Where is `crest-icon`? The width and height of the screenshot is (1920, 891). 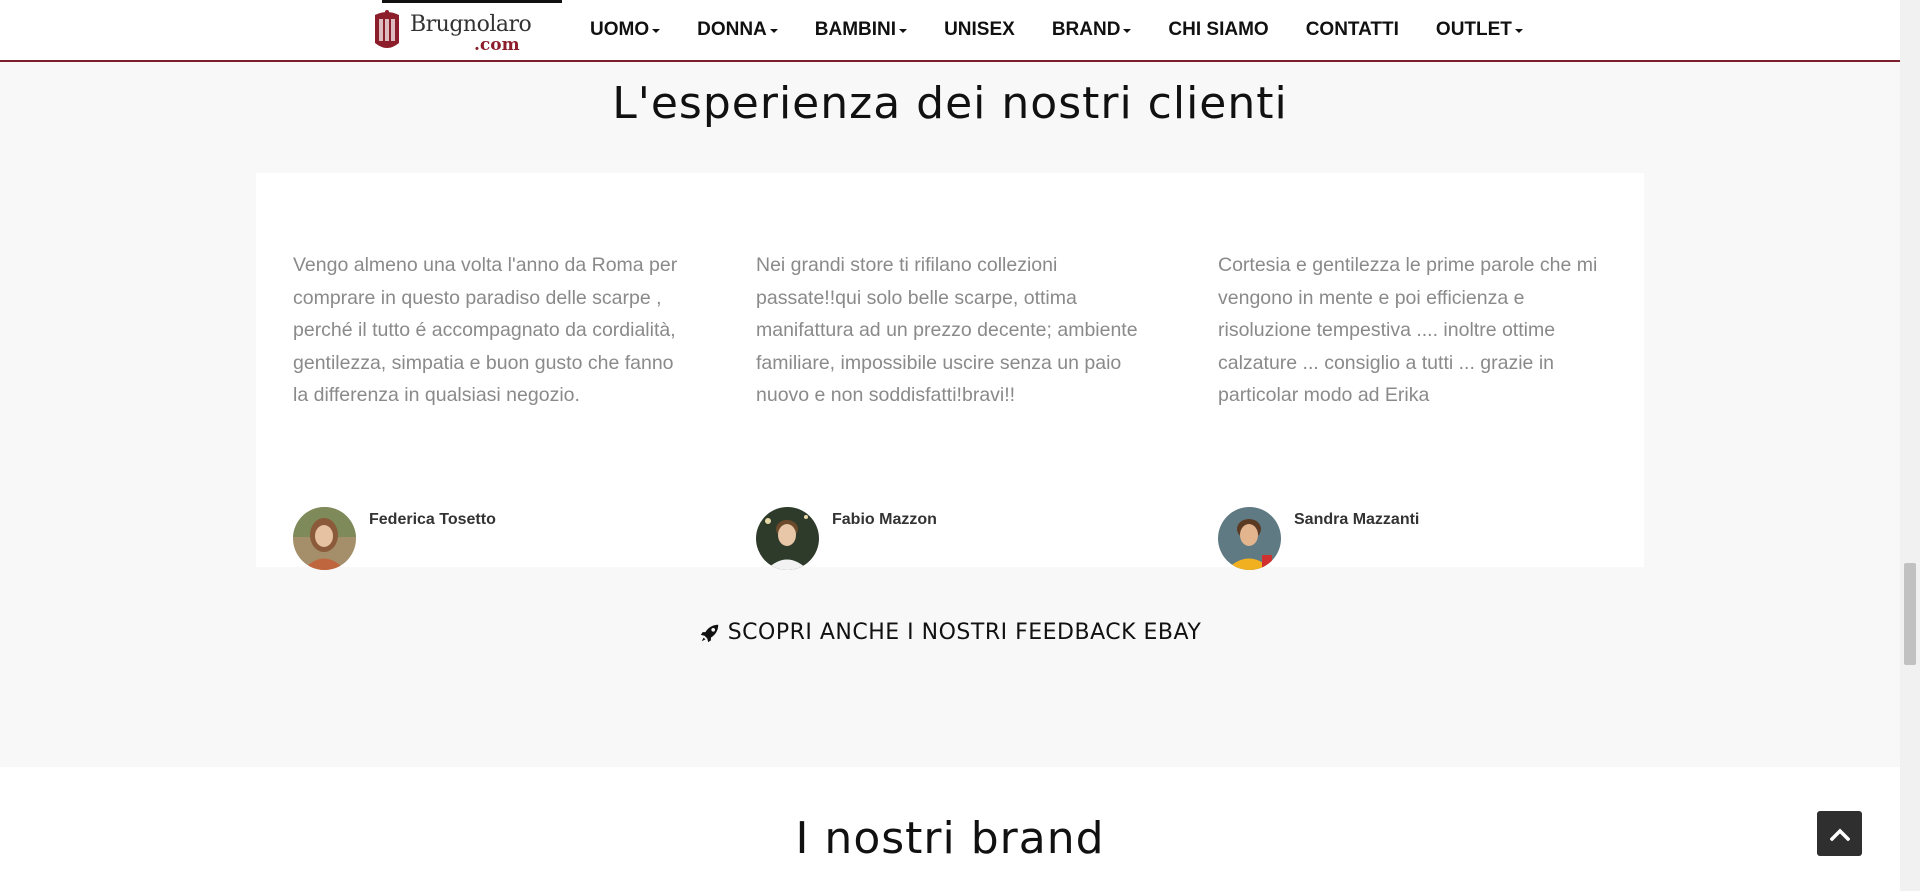
crest-icon is located at coordinates (387, 29).